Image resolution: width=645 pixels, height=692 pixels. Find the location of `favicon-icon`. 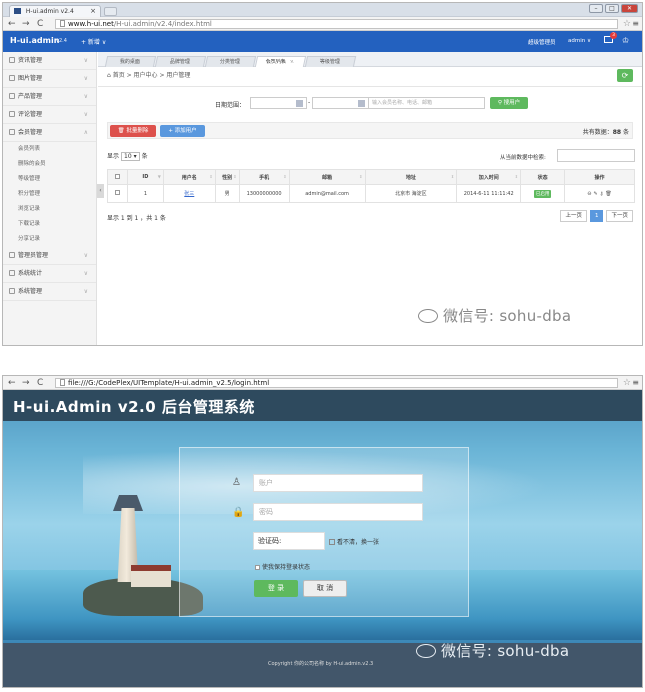

favicon-icon is located at coordinates (17, 11).